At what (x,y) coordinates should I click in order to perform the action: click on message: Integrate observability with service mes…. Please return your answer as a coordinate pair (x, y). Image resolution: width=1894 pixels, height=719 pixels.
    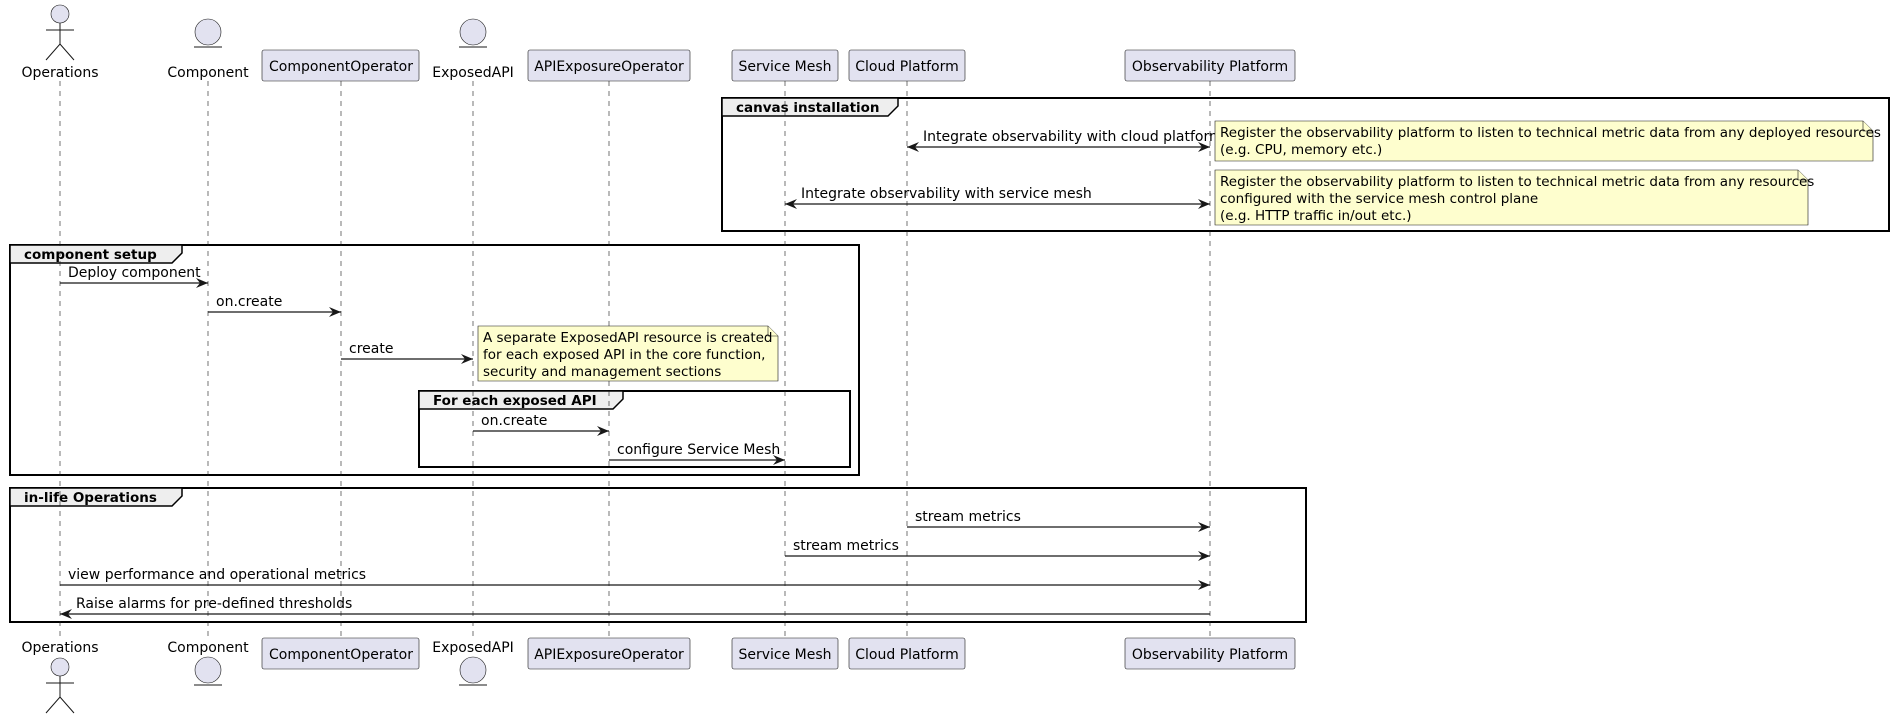
    Looking at the image, I should click on (997, 197).